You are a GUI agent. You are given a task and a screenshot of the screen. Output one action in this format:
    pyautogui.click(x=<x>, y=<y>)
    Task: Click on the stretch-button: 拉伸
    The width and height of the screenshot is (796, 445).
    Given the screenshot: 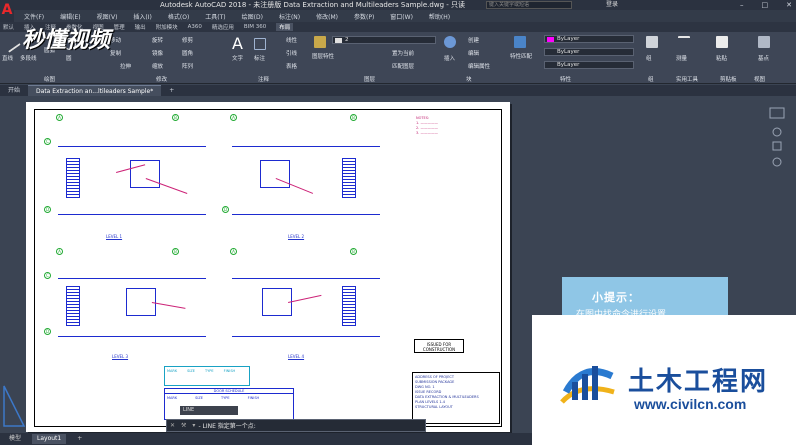 What is the action you would take?
    pyautogui.click(x=125, y=66)
    